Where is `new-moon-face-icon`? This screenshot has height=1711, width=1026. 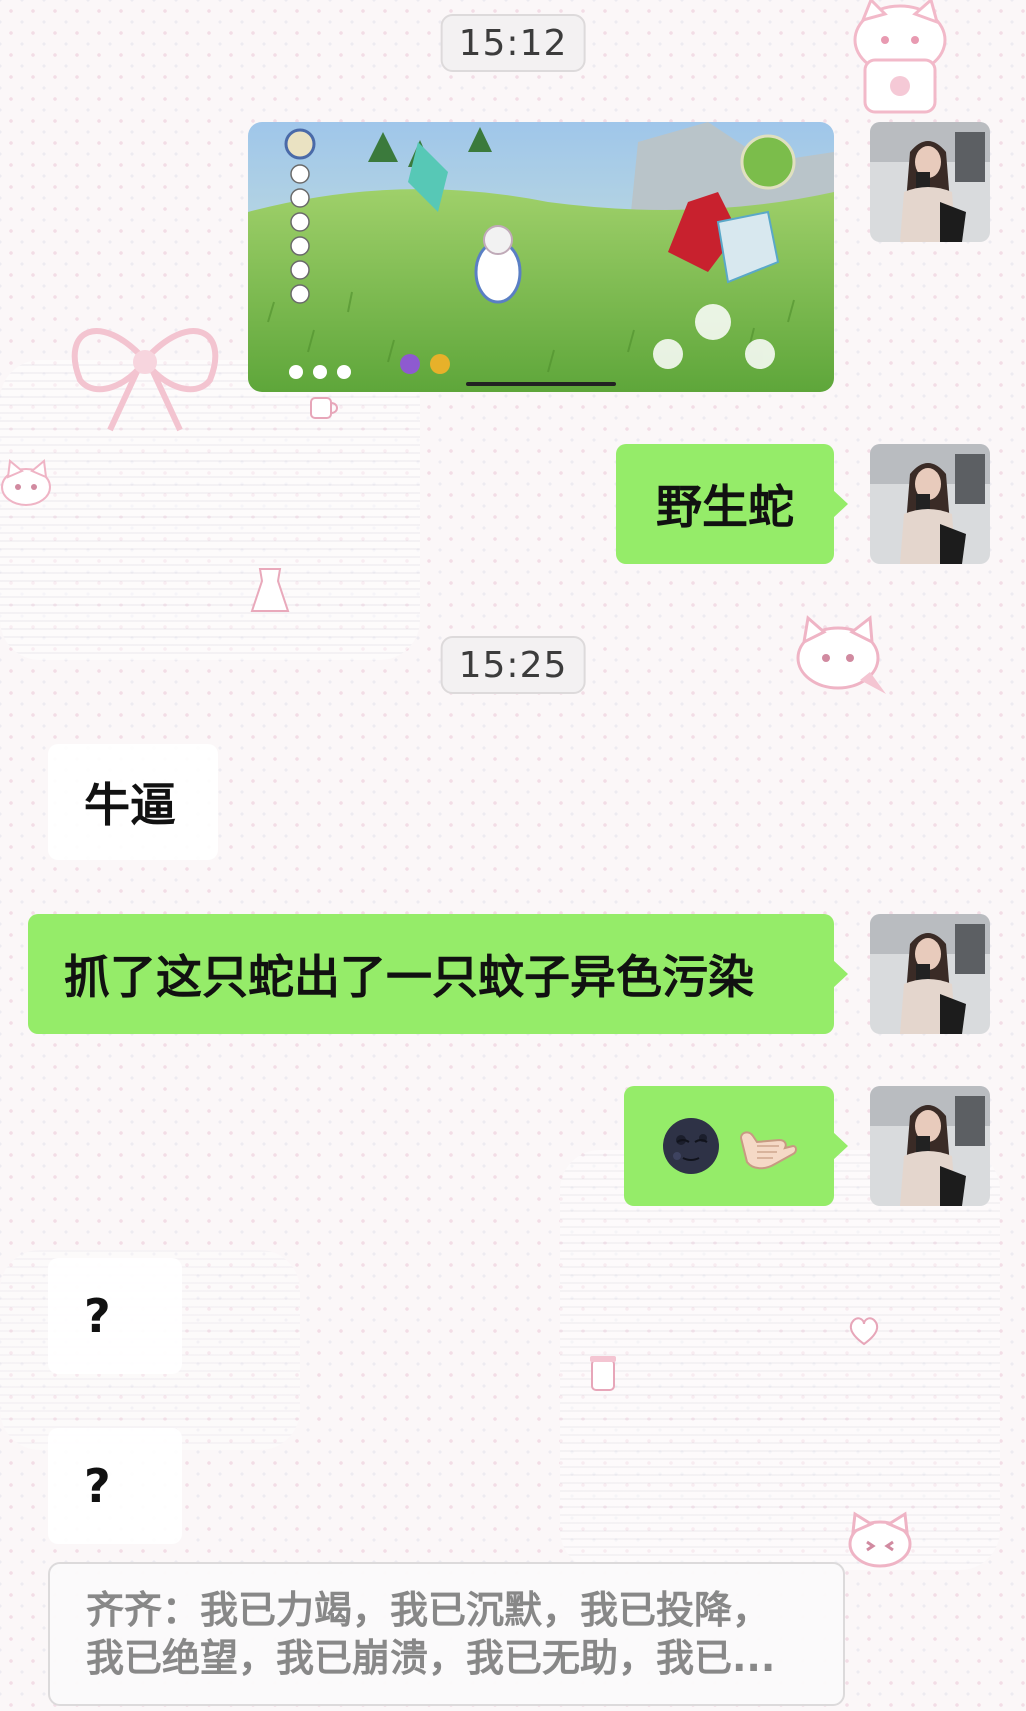
new-moon-face-icon is located at coordinates (691, 1146).